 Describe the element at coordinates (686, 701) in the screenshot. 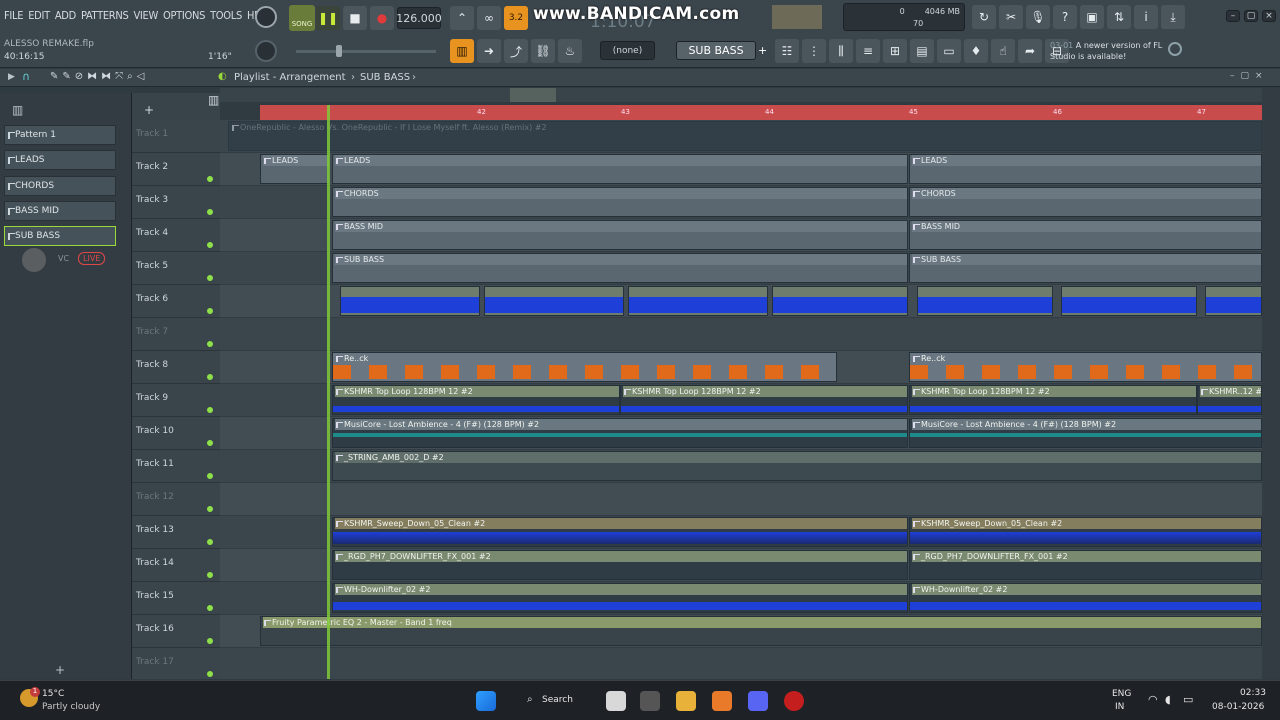

I see `file-explorer-icon` at that location.